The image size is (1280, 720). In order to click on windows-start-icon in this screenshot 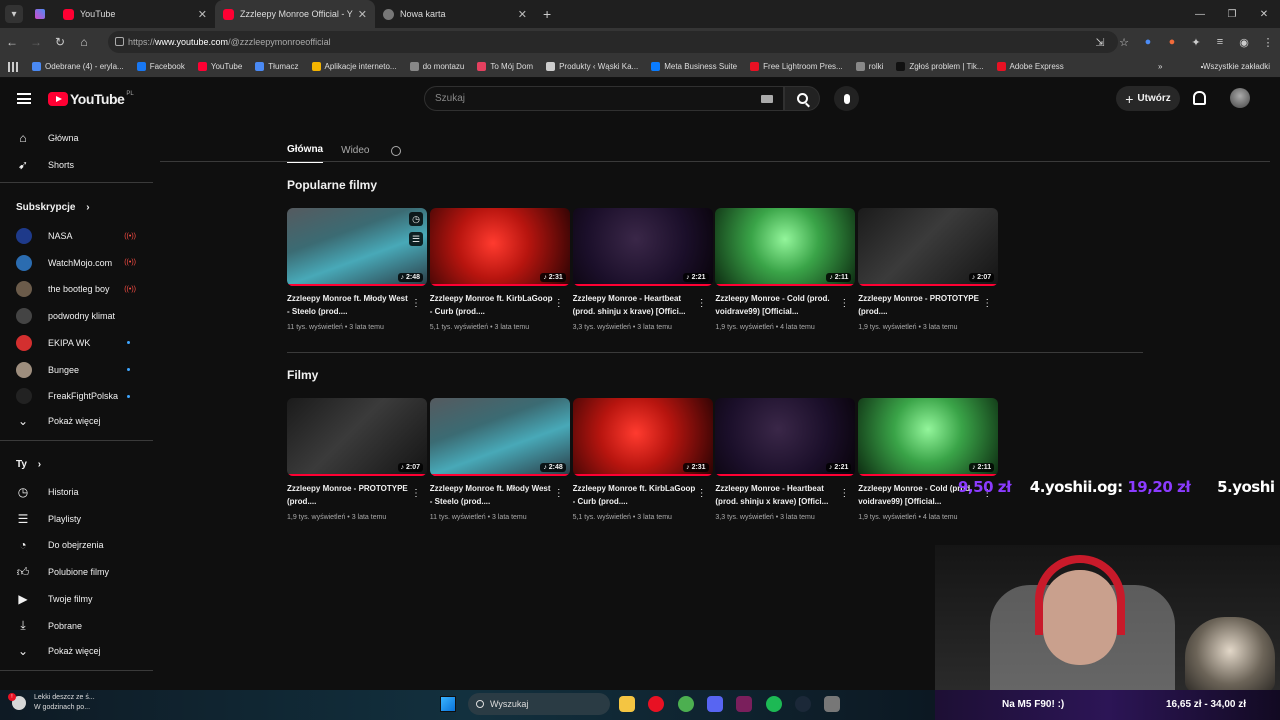, I will do `click(448, 704)`.